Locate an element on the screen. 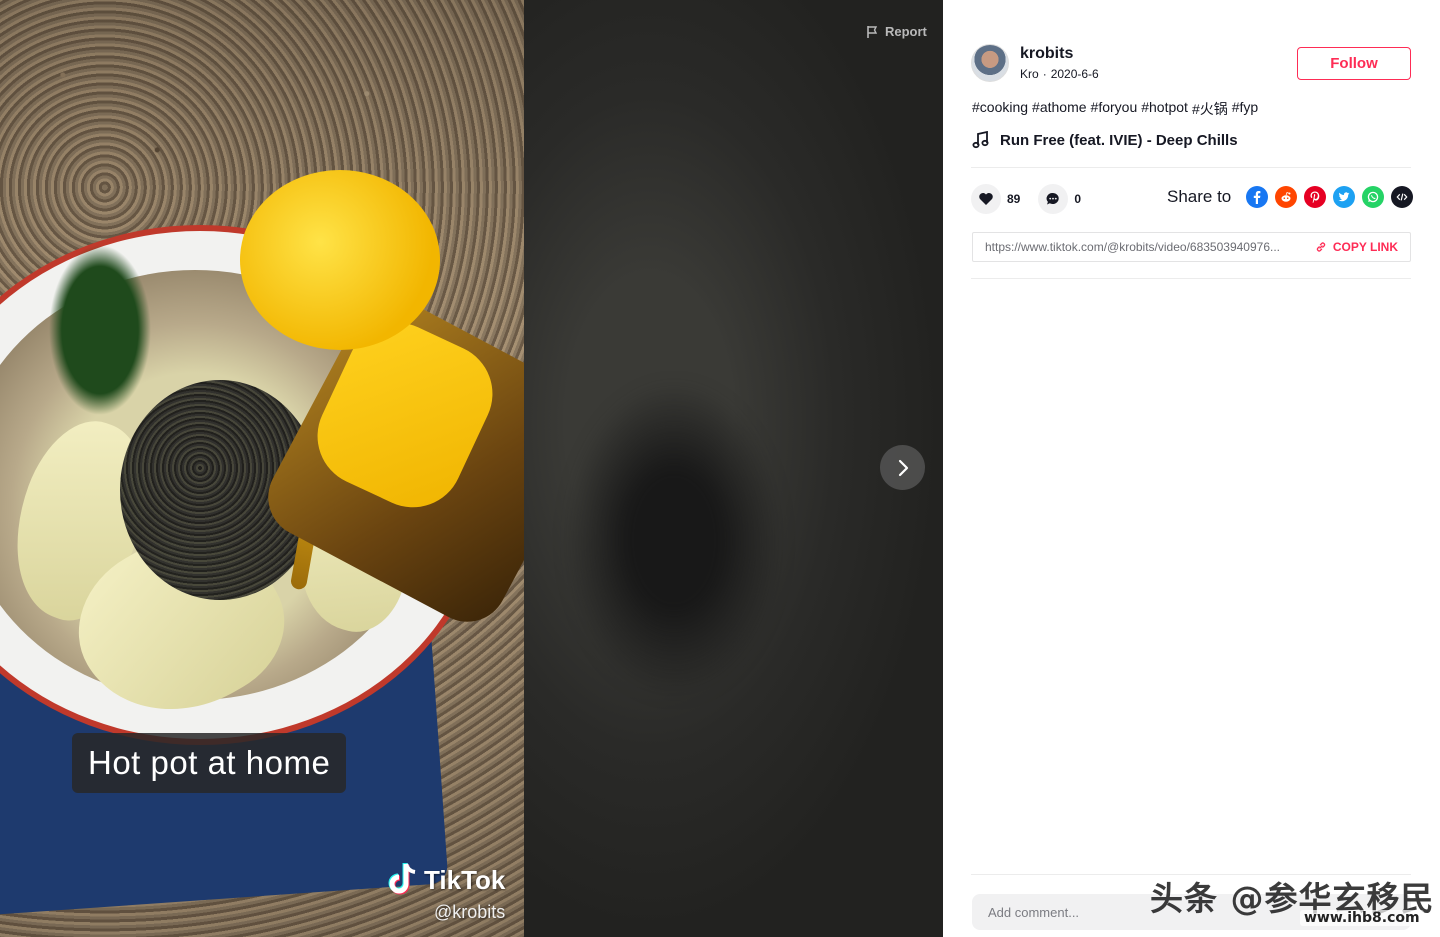  video-caption-box: Hot pot at home is located at coordinates (209, 763).